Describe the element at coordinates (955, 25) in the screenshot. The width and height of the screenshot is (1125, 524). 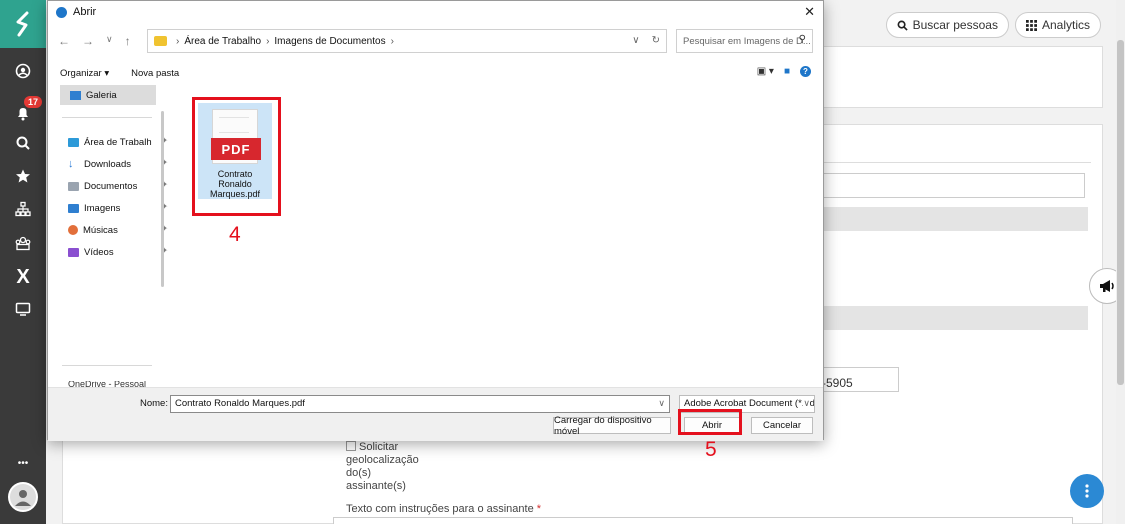
I see `search-people-label: Buscar pessoas` at that location.